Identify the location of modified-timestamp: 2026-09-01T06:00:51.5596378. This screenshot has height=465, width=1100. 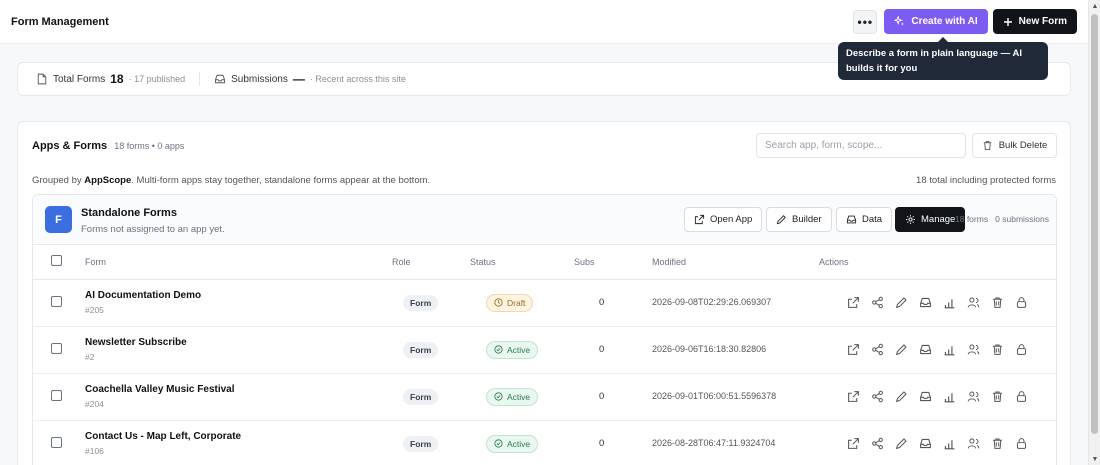
(714, 396).